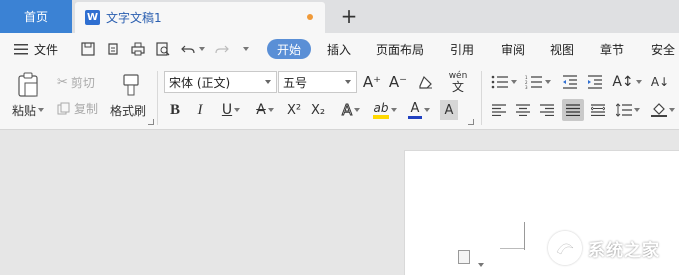  I want to click on phonetic-char-icon: 文, so click(457, 86).